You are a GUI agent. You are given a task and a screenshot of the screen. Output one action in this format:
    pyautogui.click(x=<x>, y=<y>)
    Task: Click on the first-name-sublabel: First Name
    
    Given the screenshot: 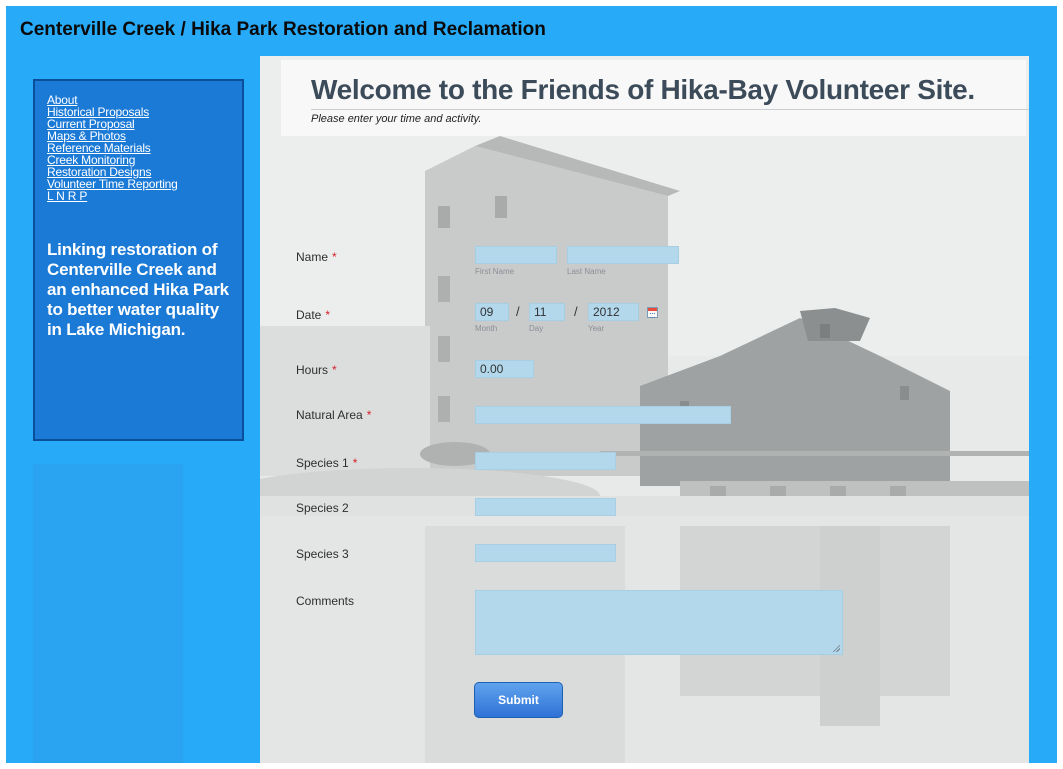 What is the action you would take?
    pyautogui.click(x=495, y=271)
    